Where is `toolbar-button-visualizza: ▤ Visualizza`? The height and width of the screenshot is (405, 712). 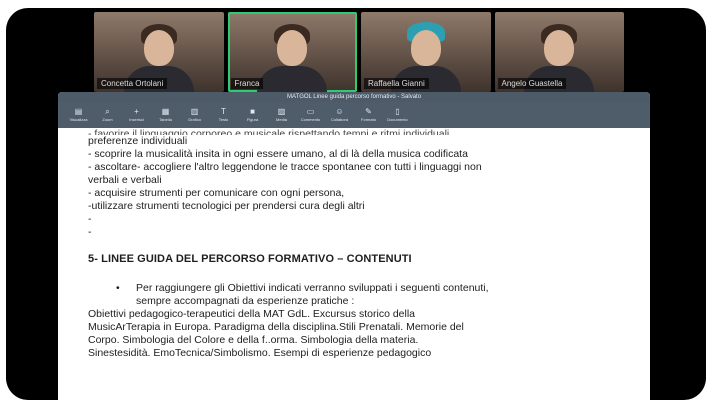 toolbar-button-visualizza: ▤ Visualizza is located at coordinates (78, 115).